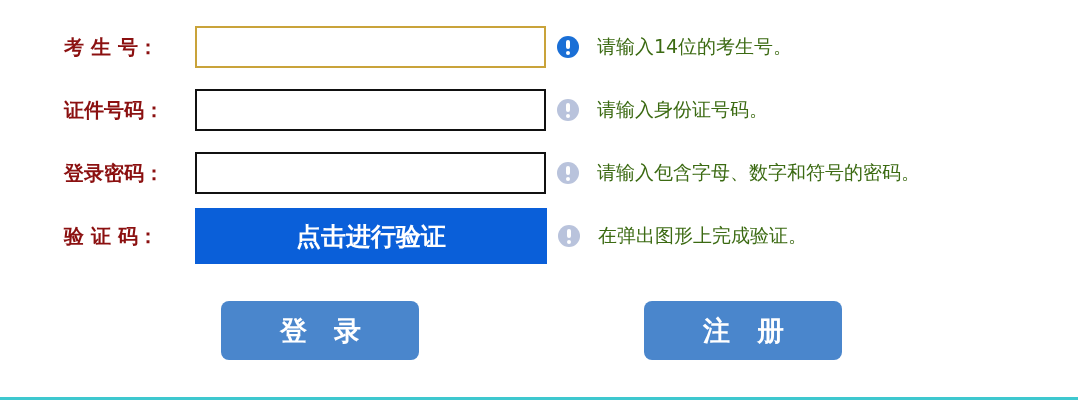  I want to click on field-label: 证件号码：, so click(114, 110).